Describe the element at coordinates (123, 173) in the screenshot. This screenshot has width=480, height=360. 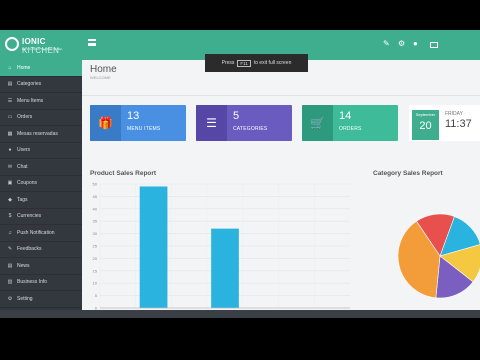
I see `product-sales-title: Product Sales Report` at that location.